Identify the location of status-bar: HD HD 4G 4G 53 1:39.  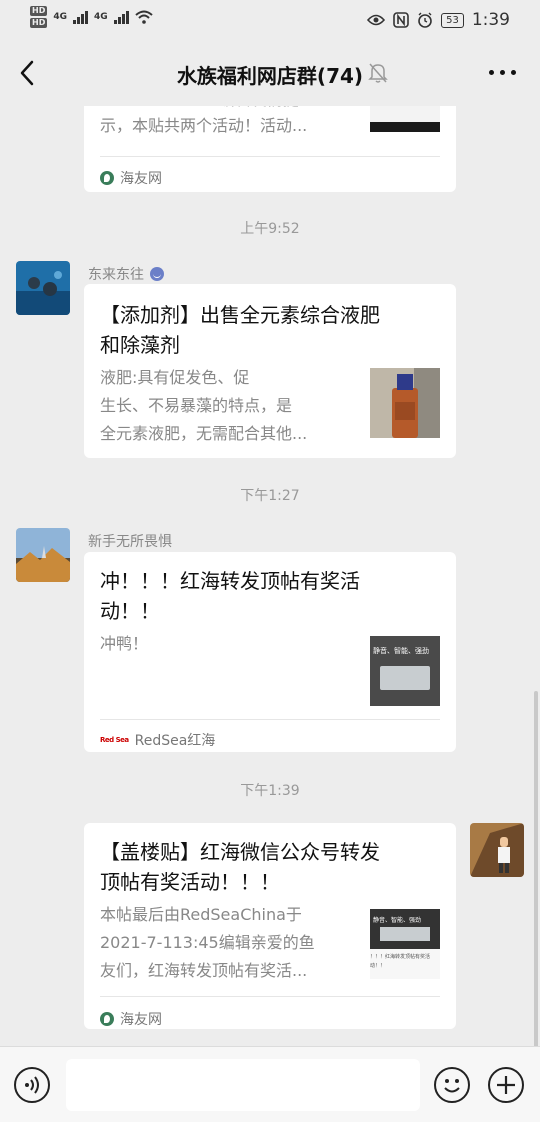
(270, 20).